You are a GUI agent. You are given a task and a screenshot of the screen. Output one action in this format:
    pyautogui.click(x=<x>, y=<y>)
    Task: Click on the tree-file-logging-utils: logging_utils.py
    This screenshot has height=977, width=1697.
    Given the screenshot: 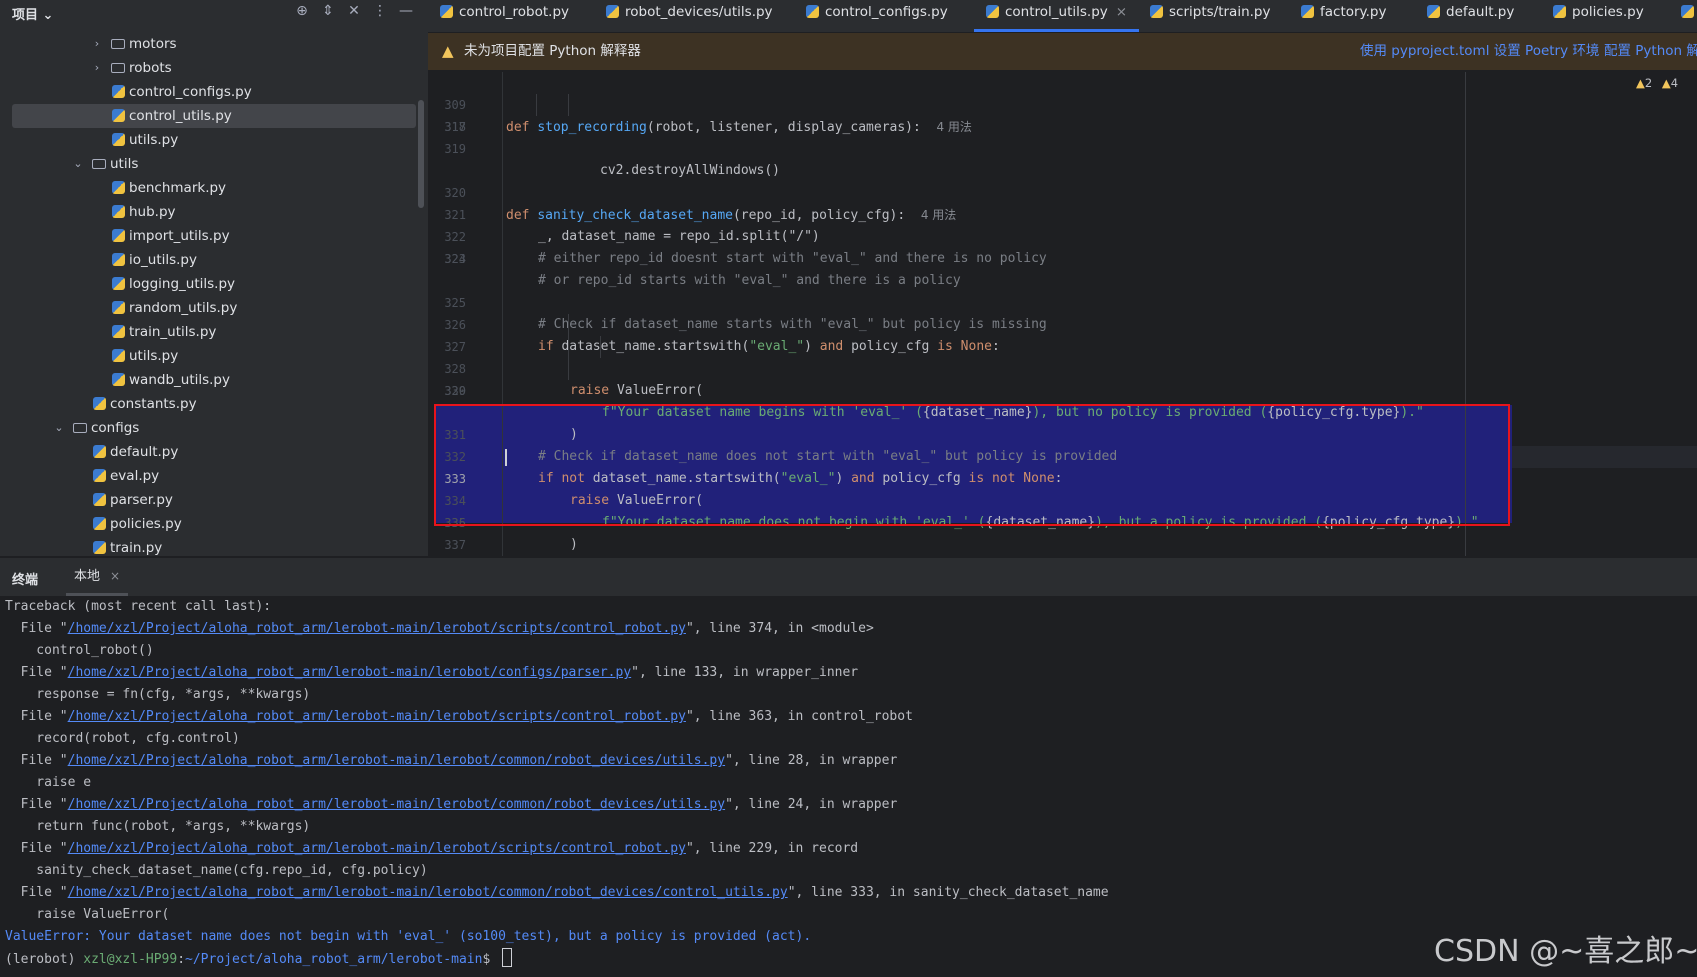 What is the action you would take?
    pyautogui.click(x=214, y=284)
    